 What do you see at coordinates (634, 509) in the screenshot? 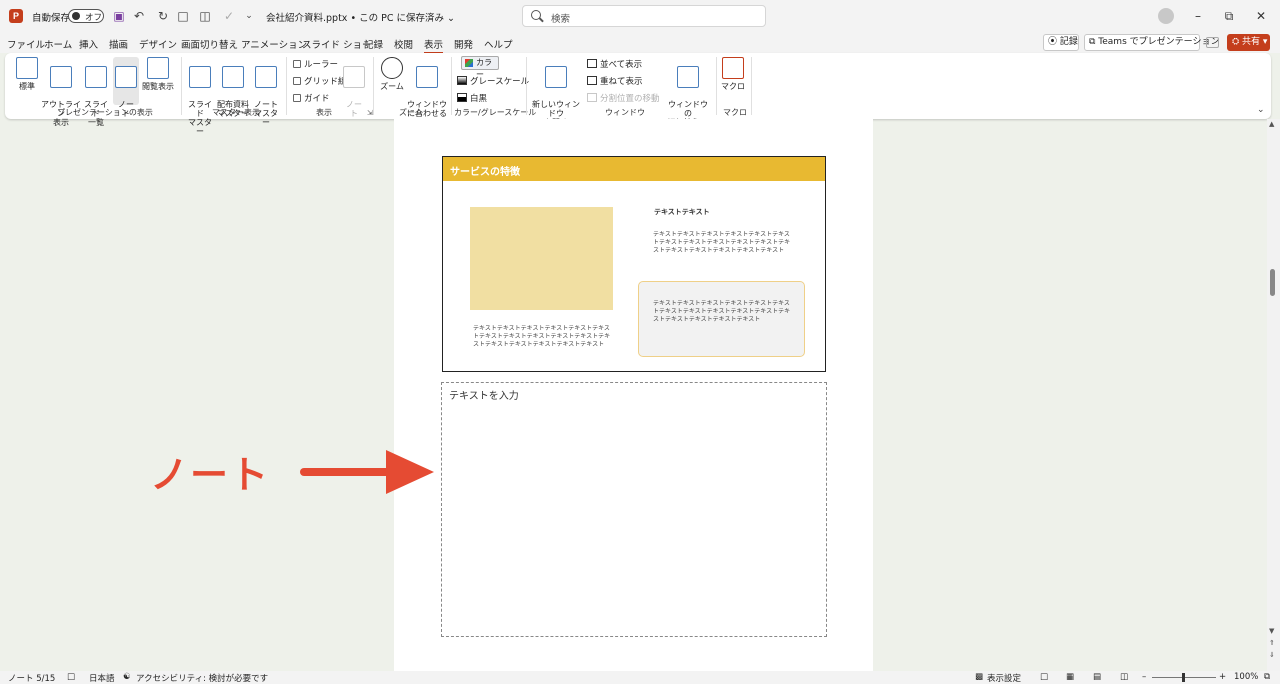
I see `notes-text-box: テキストを入力` at bounding box center [634, 509].